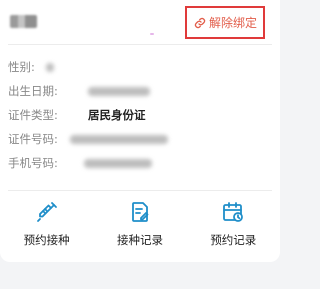 The width and height of the screenshot is (320, 289). I want to click on decorative-mark, so click(152, 34).